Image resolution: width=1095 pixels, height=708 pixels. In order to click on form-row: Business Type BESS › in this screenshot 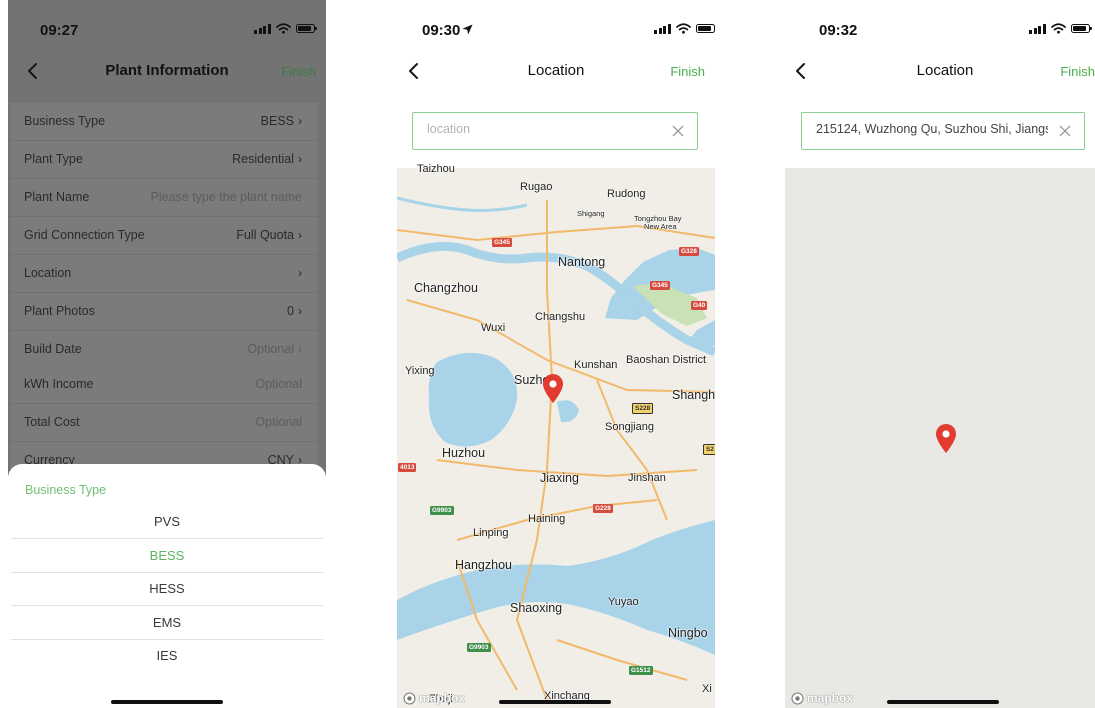, I will do `click(164, 122)`.